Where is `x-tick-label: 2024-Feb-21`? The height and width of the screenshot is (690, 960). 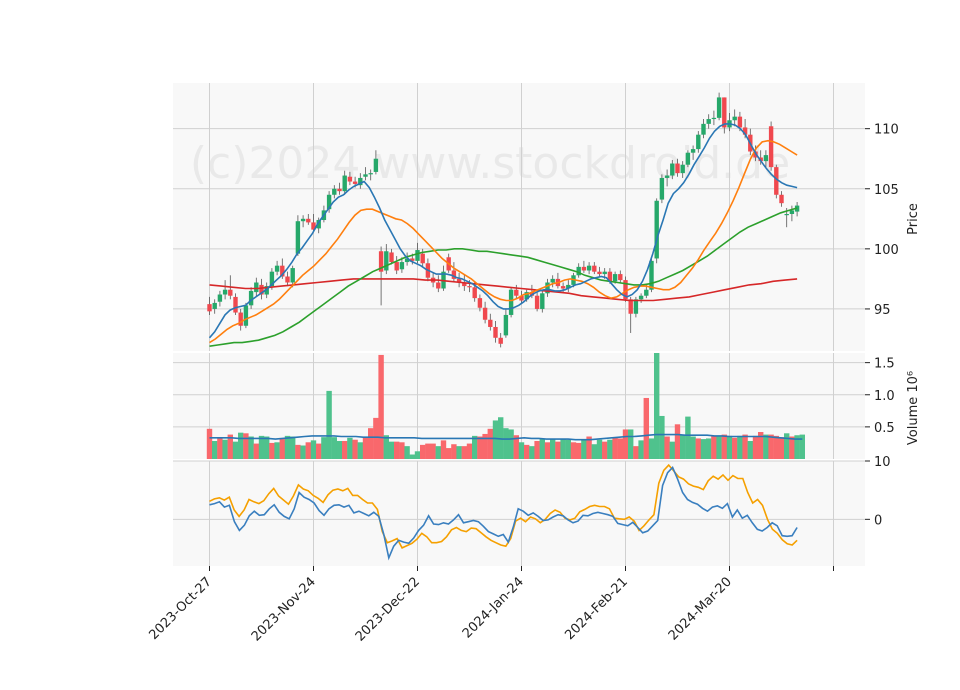
x-tick-label: 2024-Feb-21 is located at coordinates (596, 608).